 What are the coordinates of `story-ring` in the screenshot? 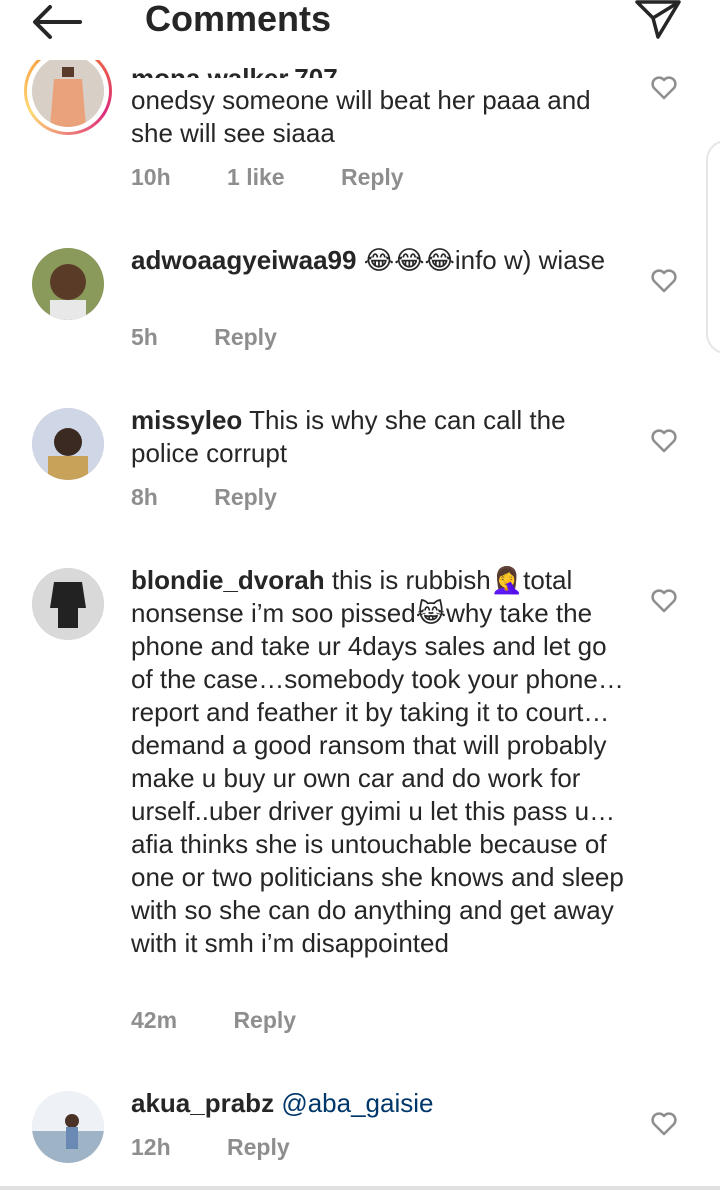 It's located at (68, 91).